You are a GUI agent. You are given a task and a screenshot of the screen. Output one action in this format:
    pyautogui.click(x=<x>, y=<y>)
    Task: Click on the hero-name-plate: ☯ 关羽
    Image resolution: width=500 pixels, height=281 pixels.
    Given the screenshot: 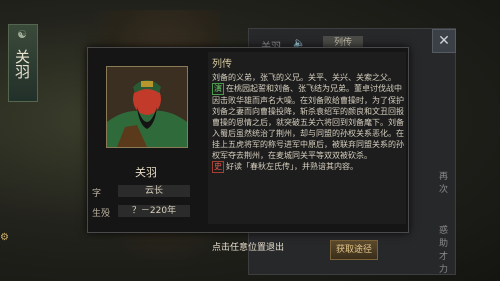 What is the action you would take?
    pyautogui.click(x=23, y=63)
    